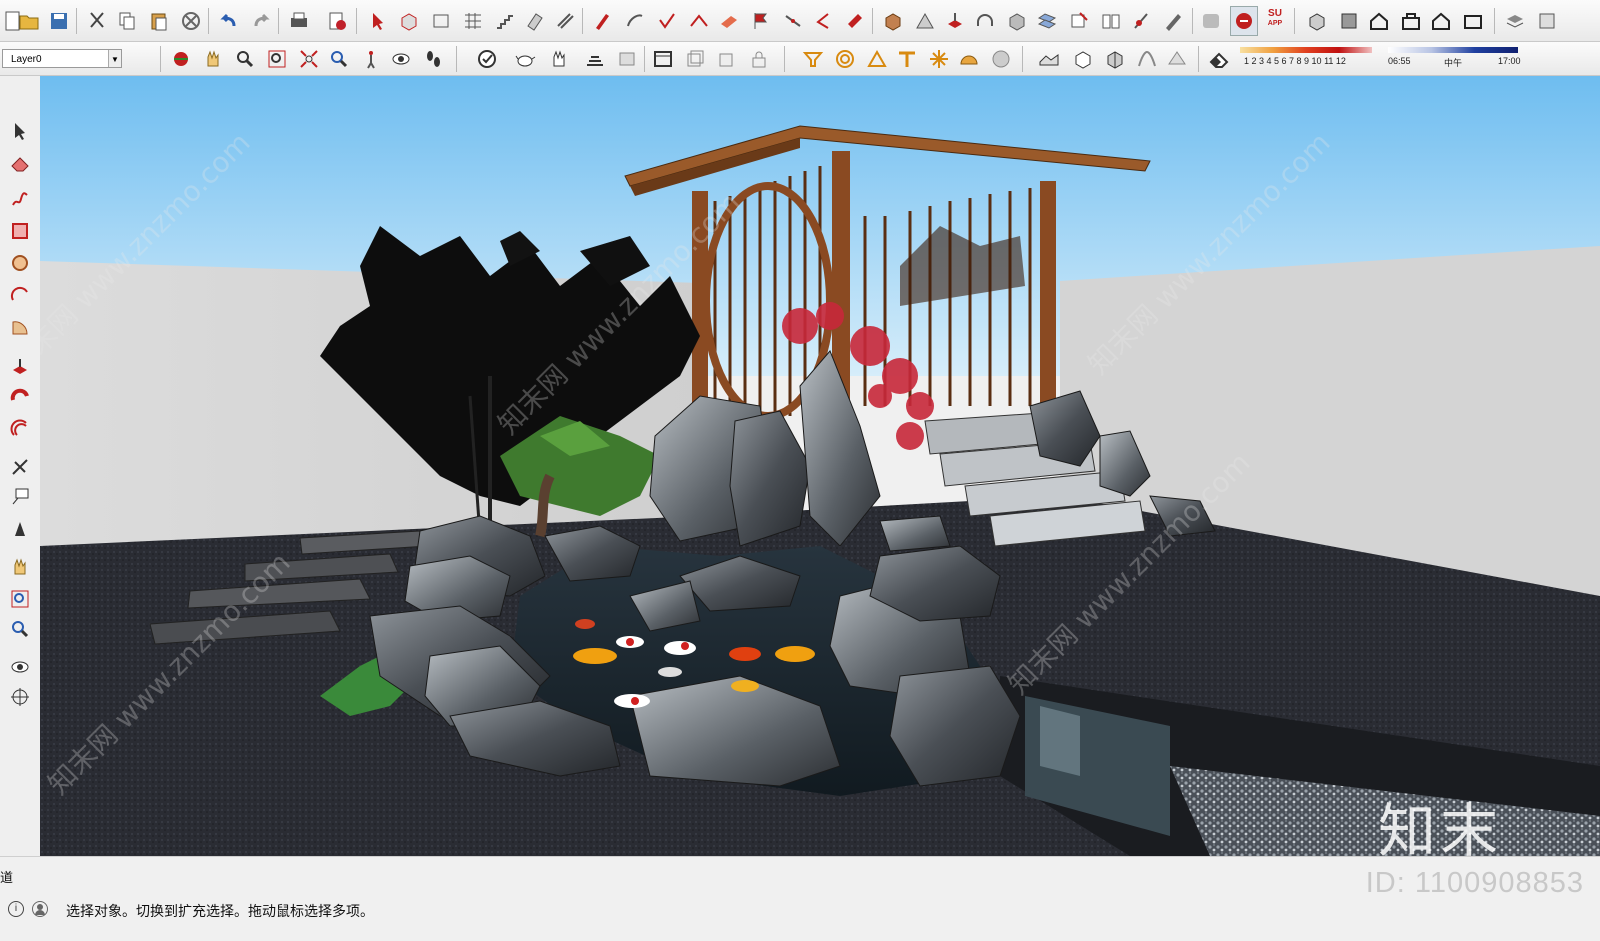  I want to click on eraser-left-icon, so click(20, 163).